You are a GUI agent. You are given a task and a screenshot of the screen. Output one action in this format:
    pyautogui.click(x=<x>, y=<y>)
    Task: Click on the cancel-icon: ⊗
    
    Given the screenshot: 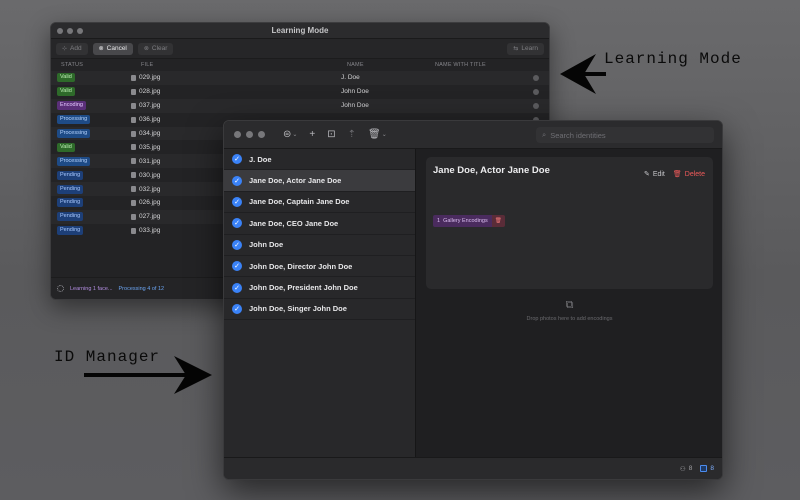 What is the action you would take?
    pyautogui.click(x=101, y=49)
    